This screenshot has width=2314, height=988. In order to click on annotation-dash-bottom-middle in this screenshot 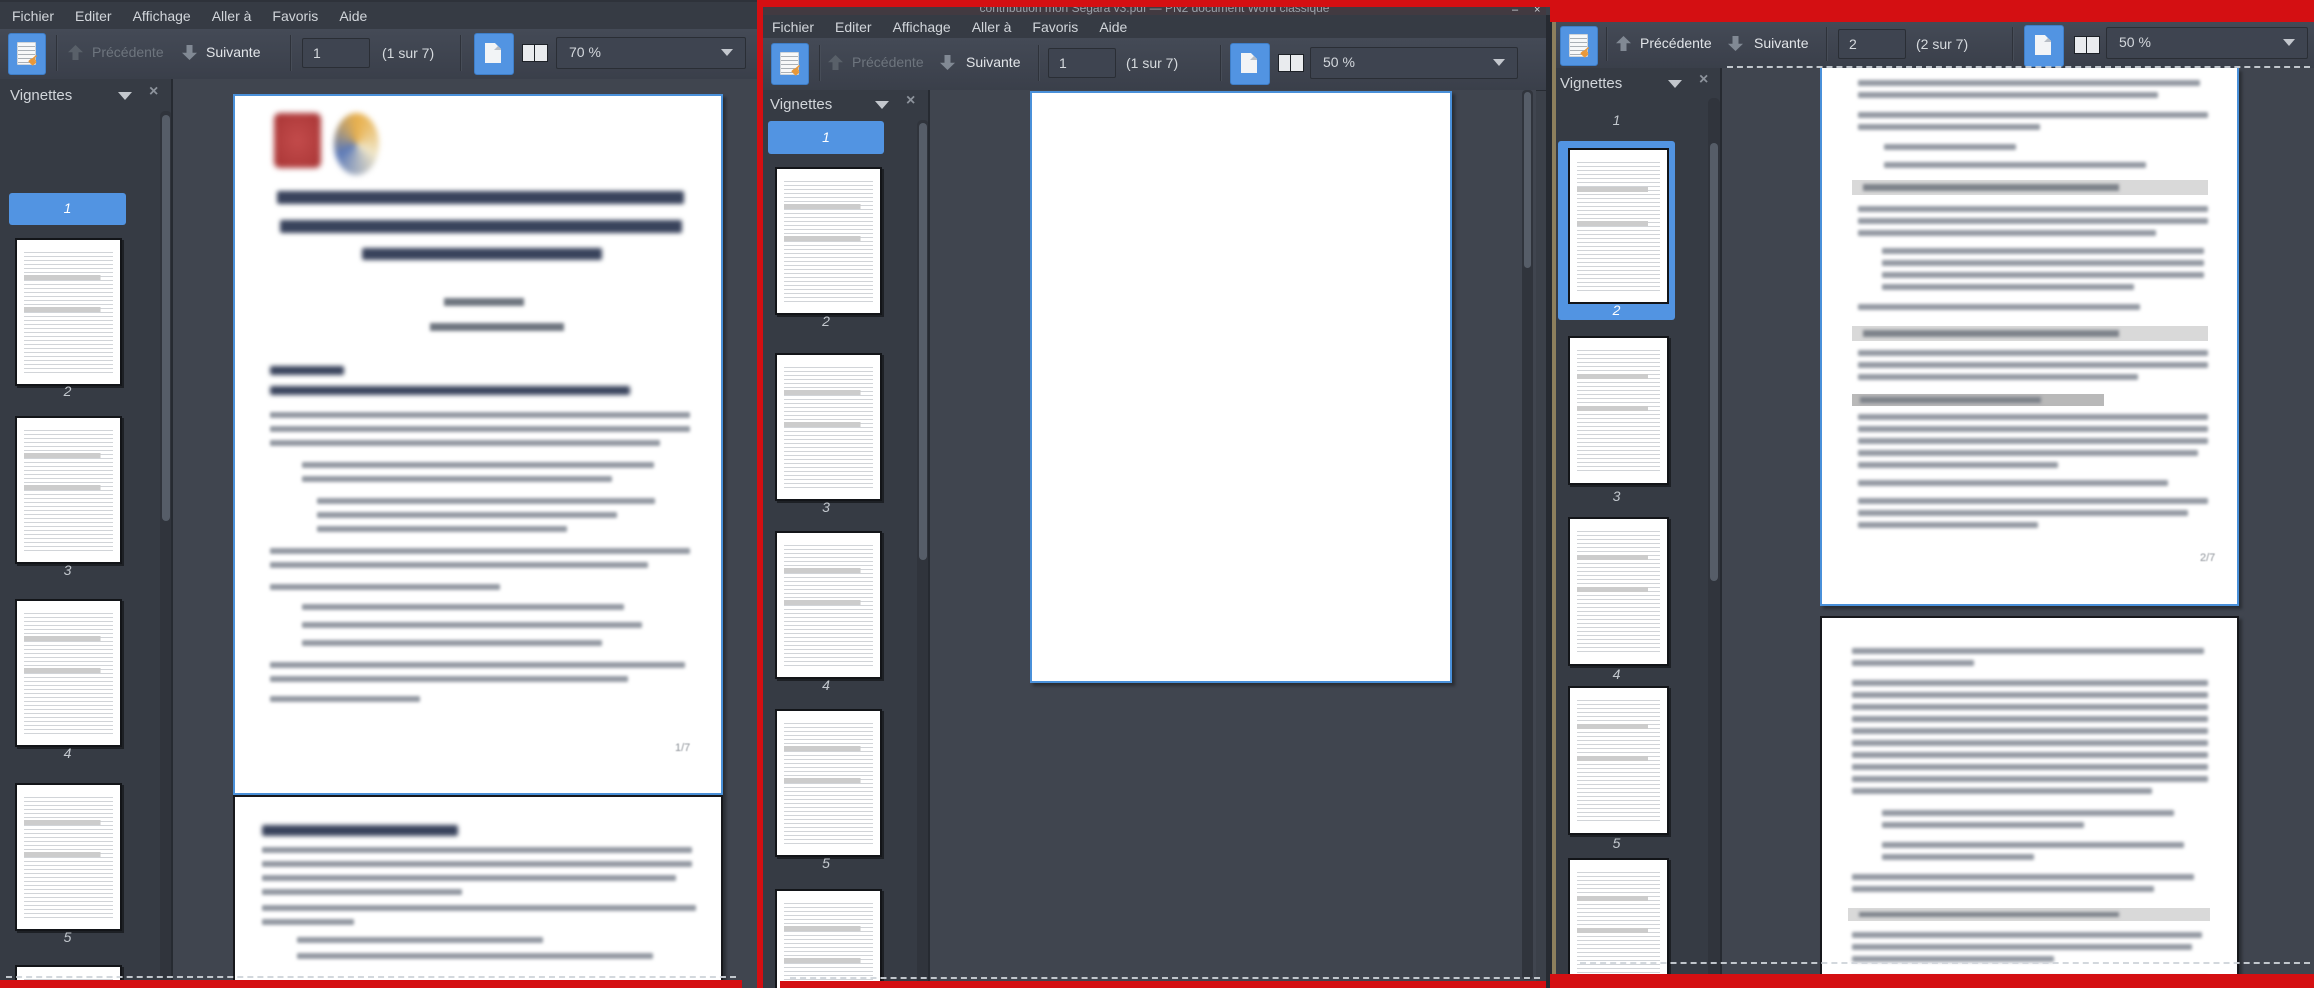, I will do `click(1165, 978)`.